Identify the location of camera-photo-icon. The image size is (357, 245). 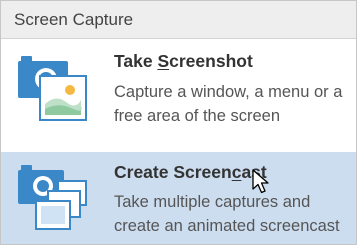
(52, 91).